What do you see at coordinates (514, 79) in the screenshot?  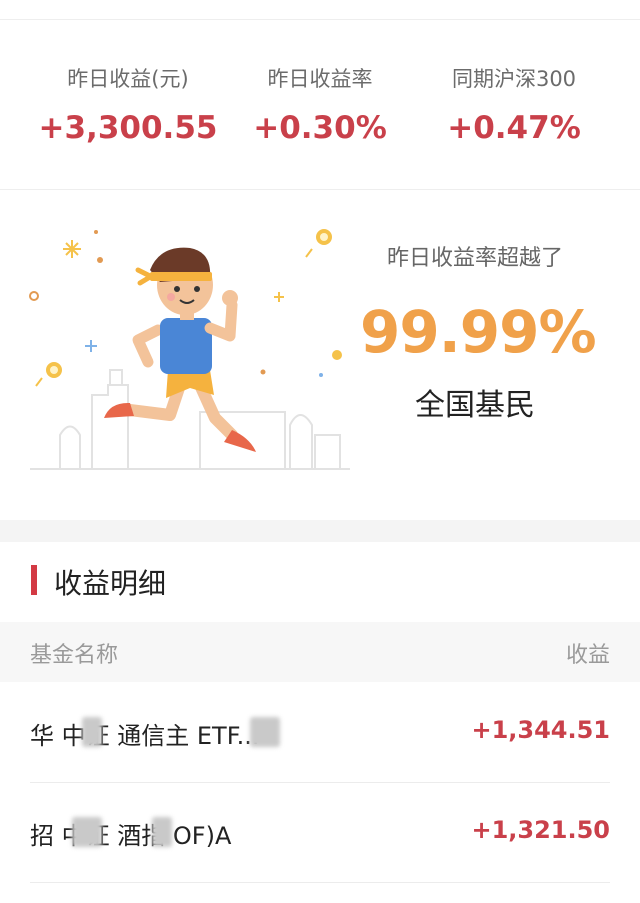 I see `stat-label: 同期沪深300` at bounding box center [514, 79].